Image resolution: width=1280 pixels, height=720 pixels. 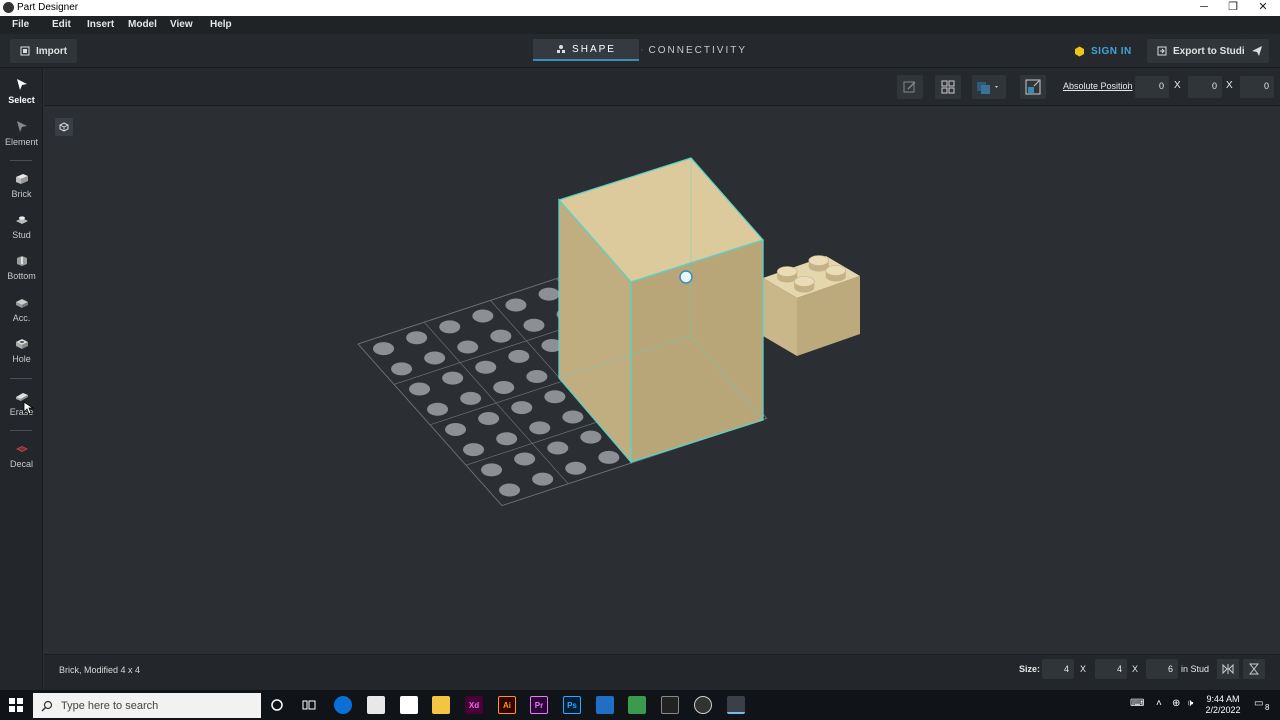 I want to click on taskbar-clock: 9:44 AM 2/2/2022, so click(x=1223, y=705).